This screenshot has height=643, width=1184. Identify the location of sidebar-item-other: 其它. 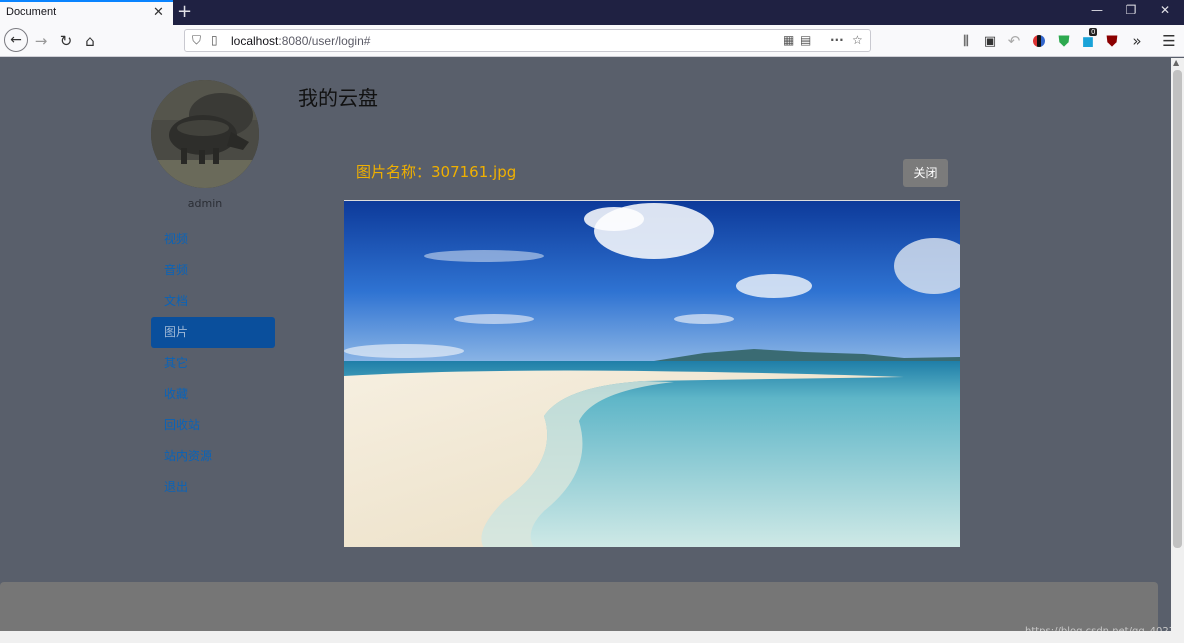
(213, 363).